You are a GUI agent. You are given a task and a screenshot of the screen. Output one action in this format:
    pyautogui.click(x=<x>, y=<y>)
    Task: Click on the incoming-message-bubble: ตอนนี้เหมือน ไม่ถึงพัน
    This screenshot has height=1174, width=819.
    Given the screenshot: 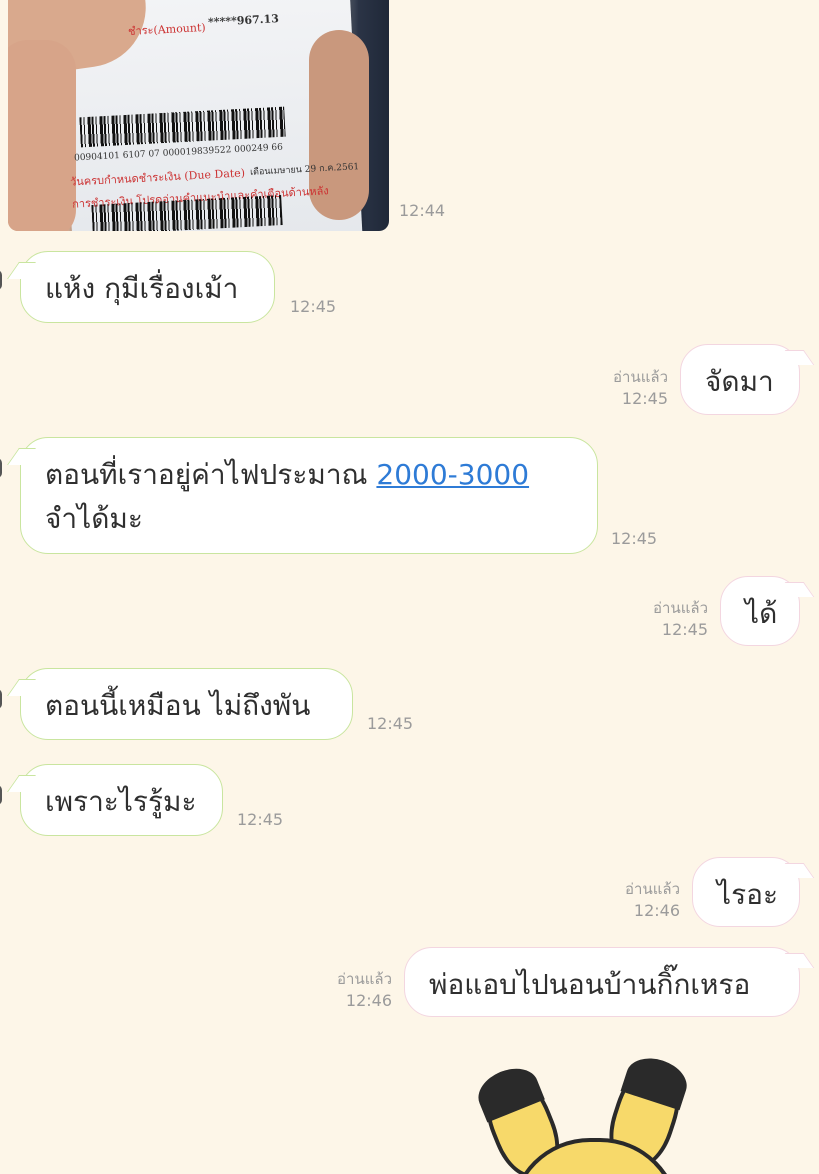 What is the action you would take?
    pyautogui.click(x=186, y=704)
    